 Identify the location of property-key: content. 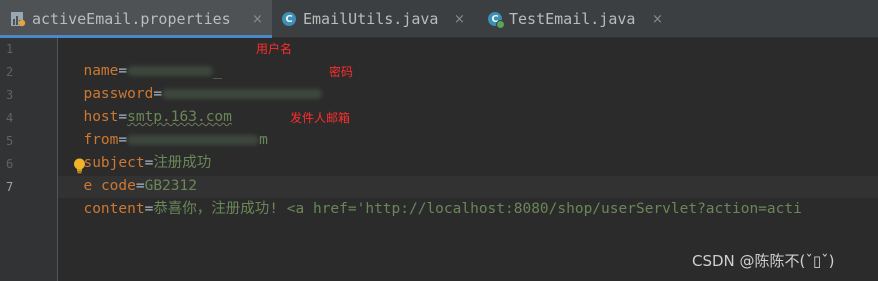
(114, 209).